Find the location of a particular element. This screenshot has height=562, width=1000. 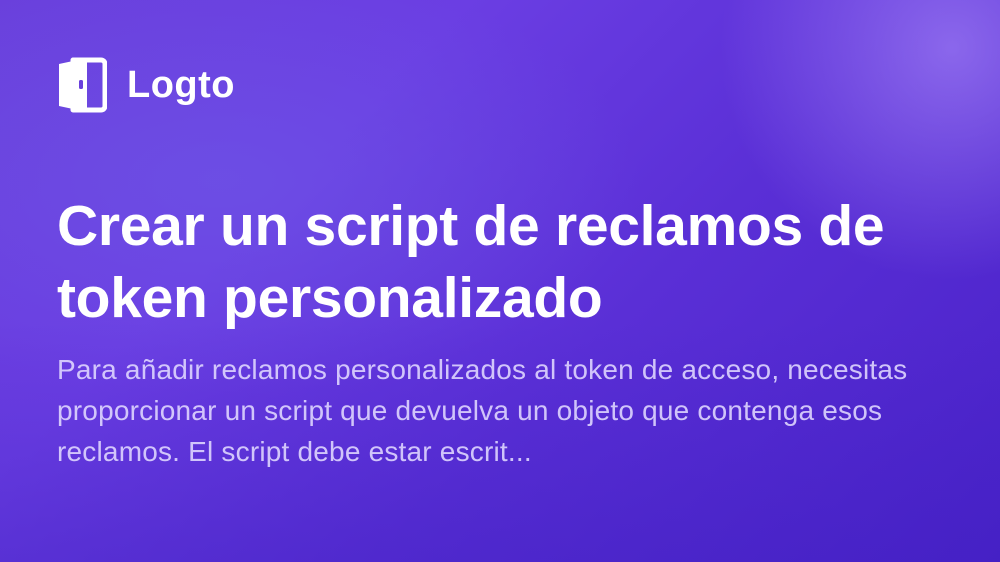

brand-logo: Logto is located at coordinates (146, 85).